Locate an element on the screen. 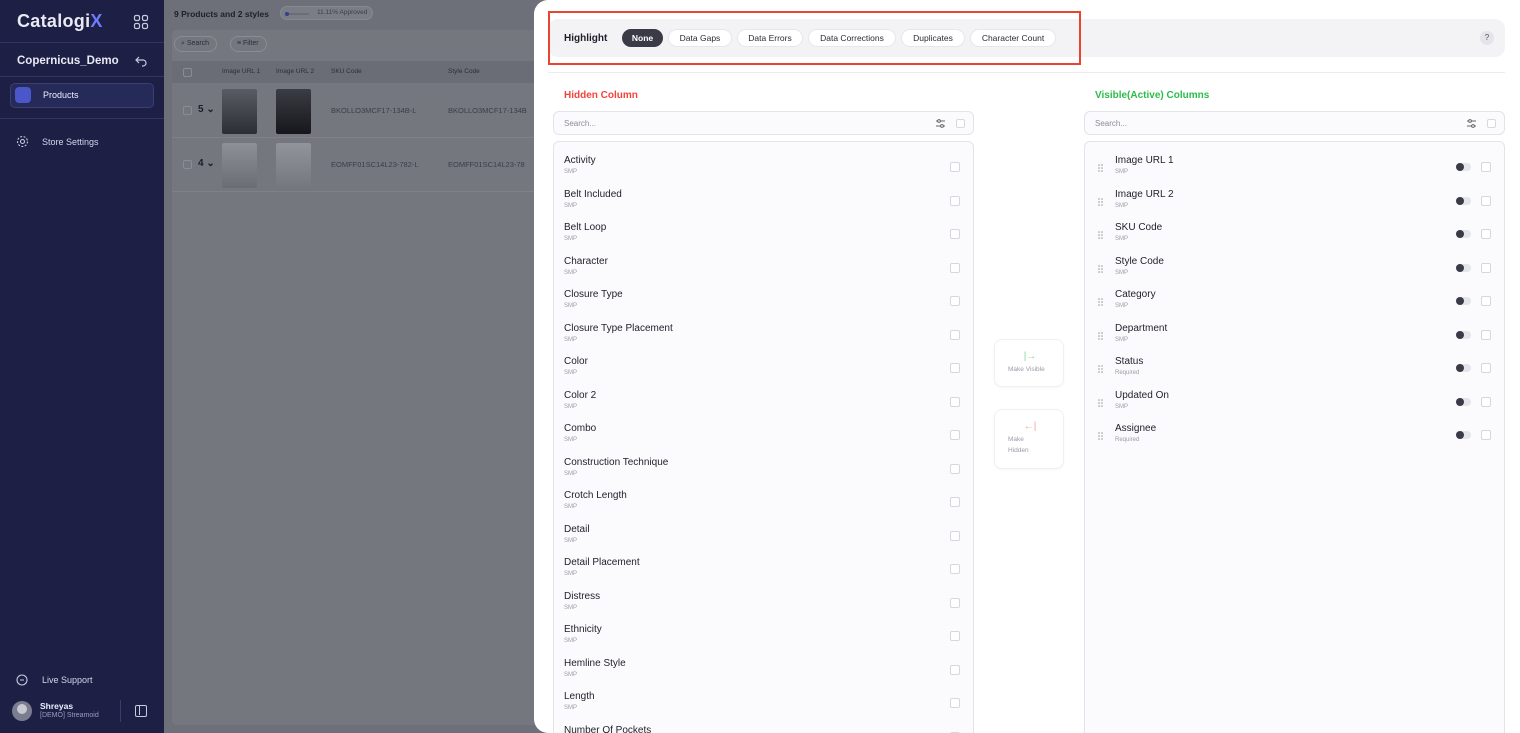 The height and width of the screenshot is (733, 1520). list-item: Updated On SMP is located at coordinates (1294, 397).